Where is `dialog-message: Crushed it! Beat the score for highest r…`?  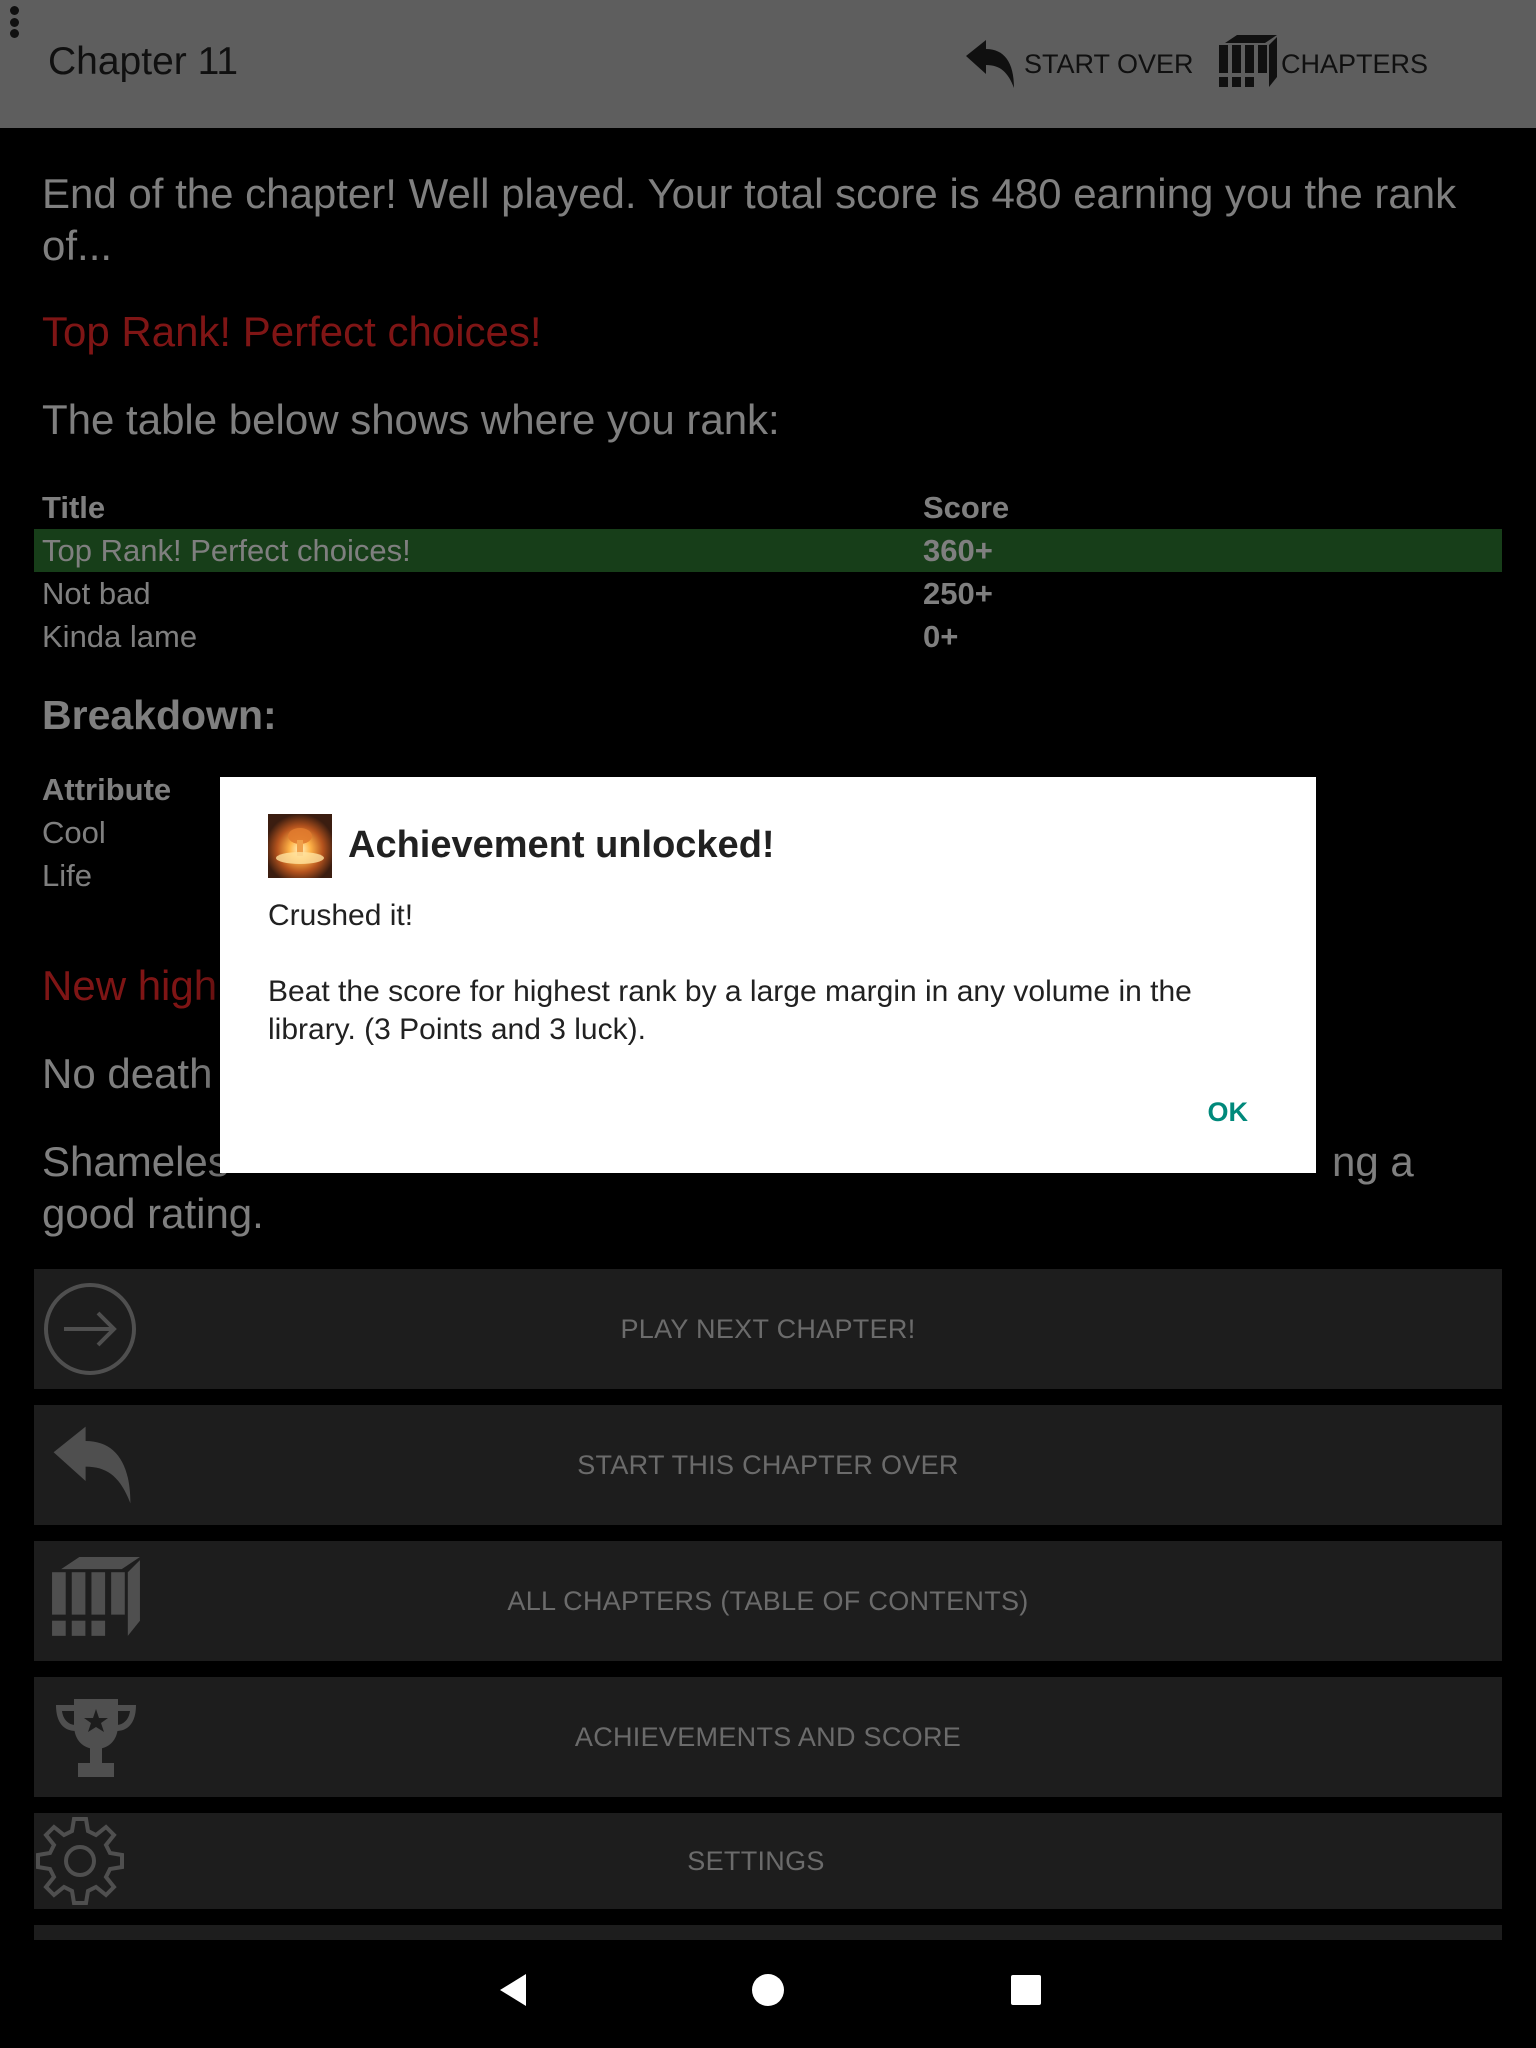
dialog-message: Crushed it! Beat the score for highest r… is located at coordinates (730, 972).